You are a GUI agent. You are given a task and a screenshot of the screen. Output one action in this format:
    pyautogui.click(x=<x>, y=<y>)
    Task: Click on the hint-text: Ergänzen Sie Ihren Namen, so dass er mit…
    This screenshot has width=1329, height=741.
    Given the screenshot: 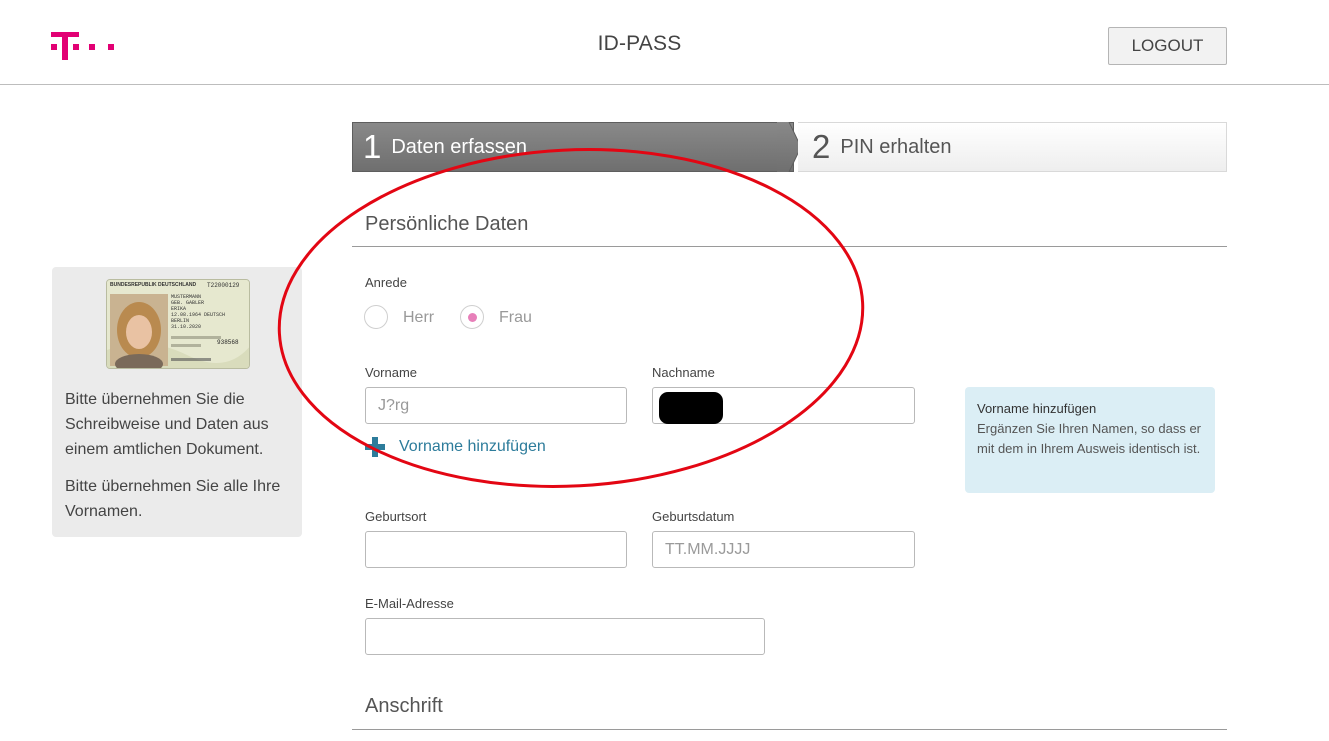 What is the action you would take?
    pyautogui.click(x=1089, y=438)
    